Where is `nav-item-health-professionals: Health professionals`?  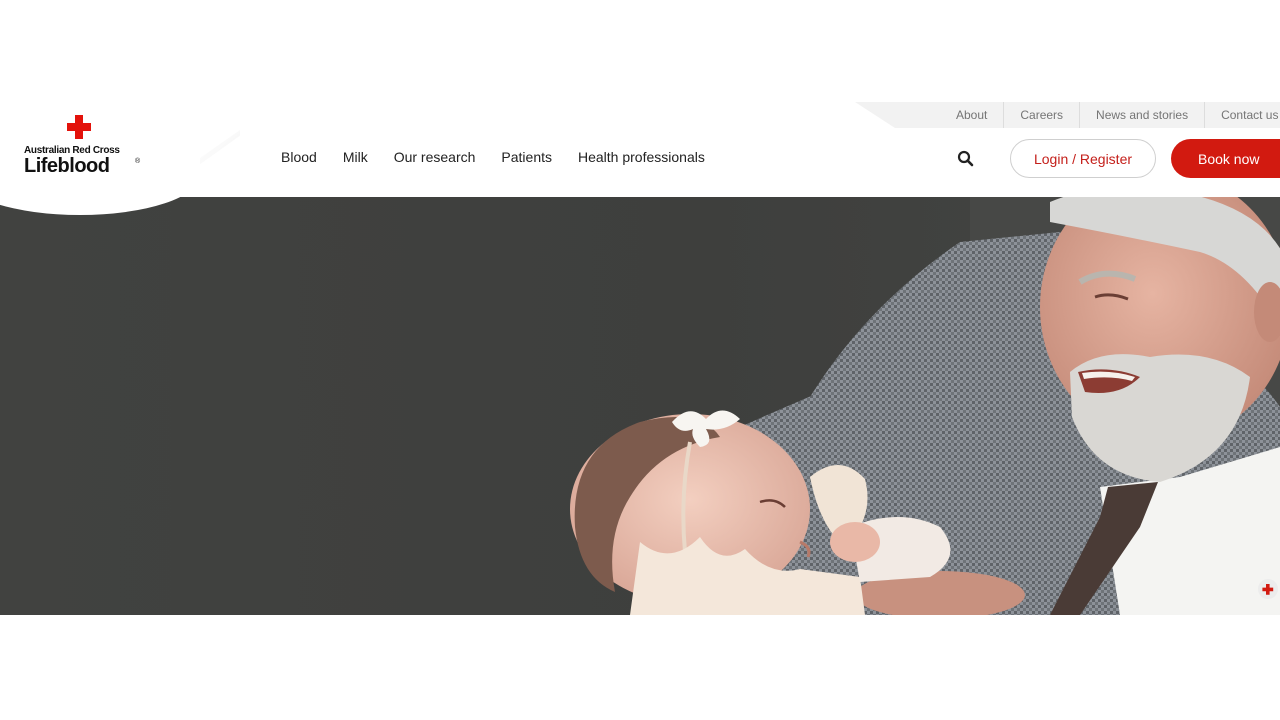 nav-item-health-professionals: Health professionals is located at coordinates (641, 157).